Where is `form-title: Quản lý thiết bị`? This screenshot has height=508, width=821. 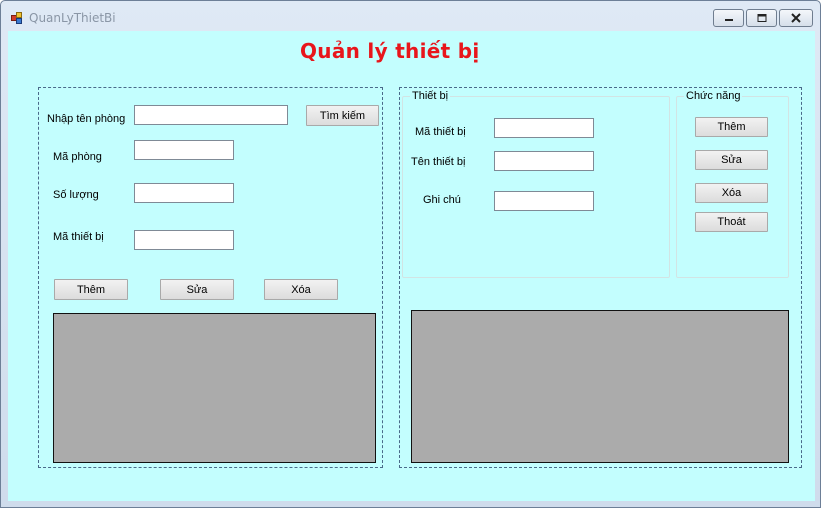 form-title: Quản lý thiết bị is located at coordinates (390, 51).